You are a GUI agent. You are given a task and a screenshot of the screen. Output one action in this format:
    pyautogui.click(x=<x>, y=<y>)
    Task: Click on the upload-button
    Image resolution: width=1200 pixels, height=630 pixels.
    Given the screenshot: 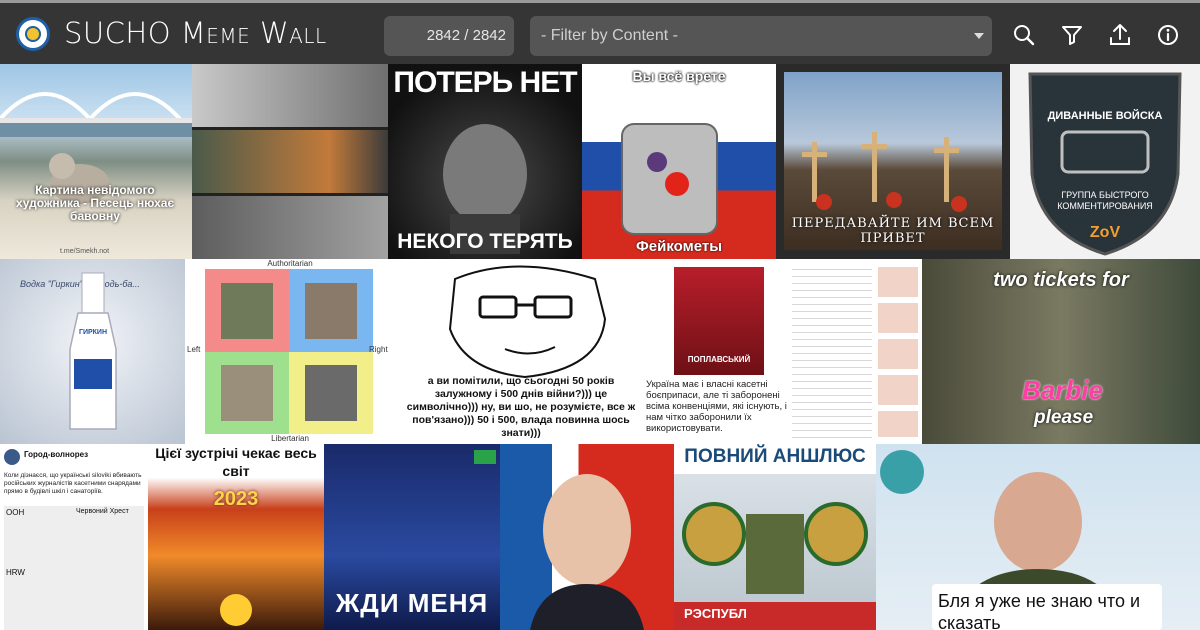 What is the action you would take?
    pyautogui.click(x=1120, y=35)
    